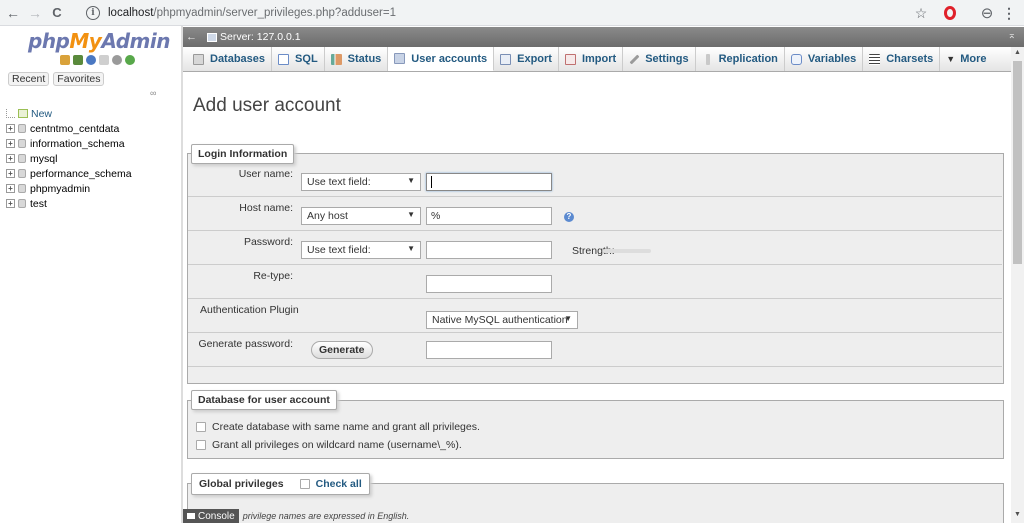 The height and width of the screenshot is (523, 1024). Describe the element at coordinates (1017, 285) in the screenshot. I see `main-scrollbar: ▲ ▼` at that location.